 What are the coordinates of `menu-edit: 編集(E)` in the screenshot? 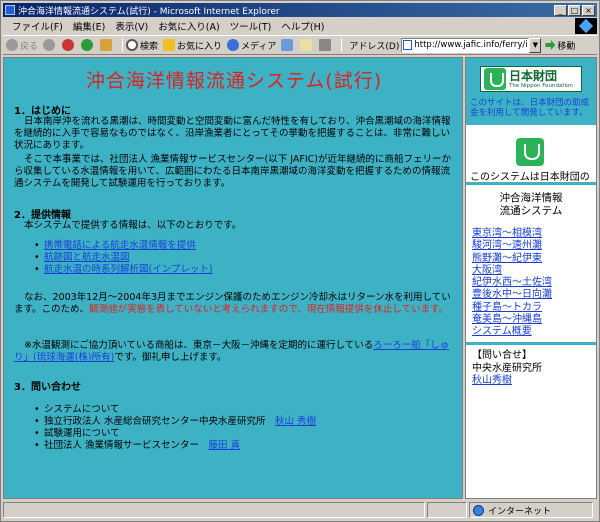 It's located at (89, 26).